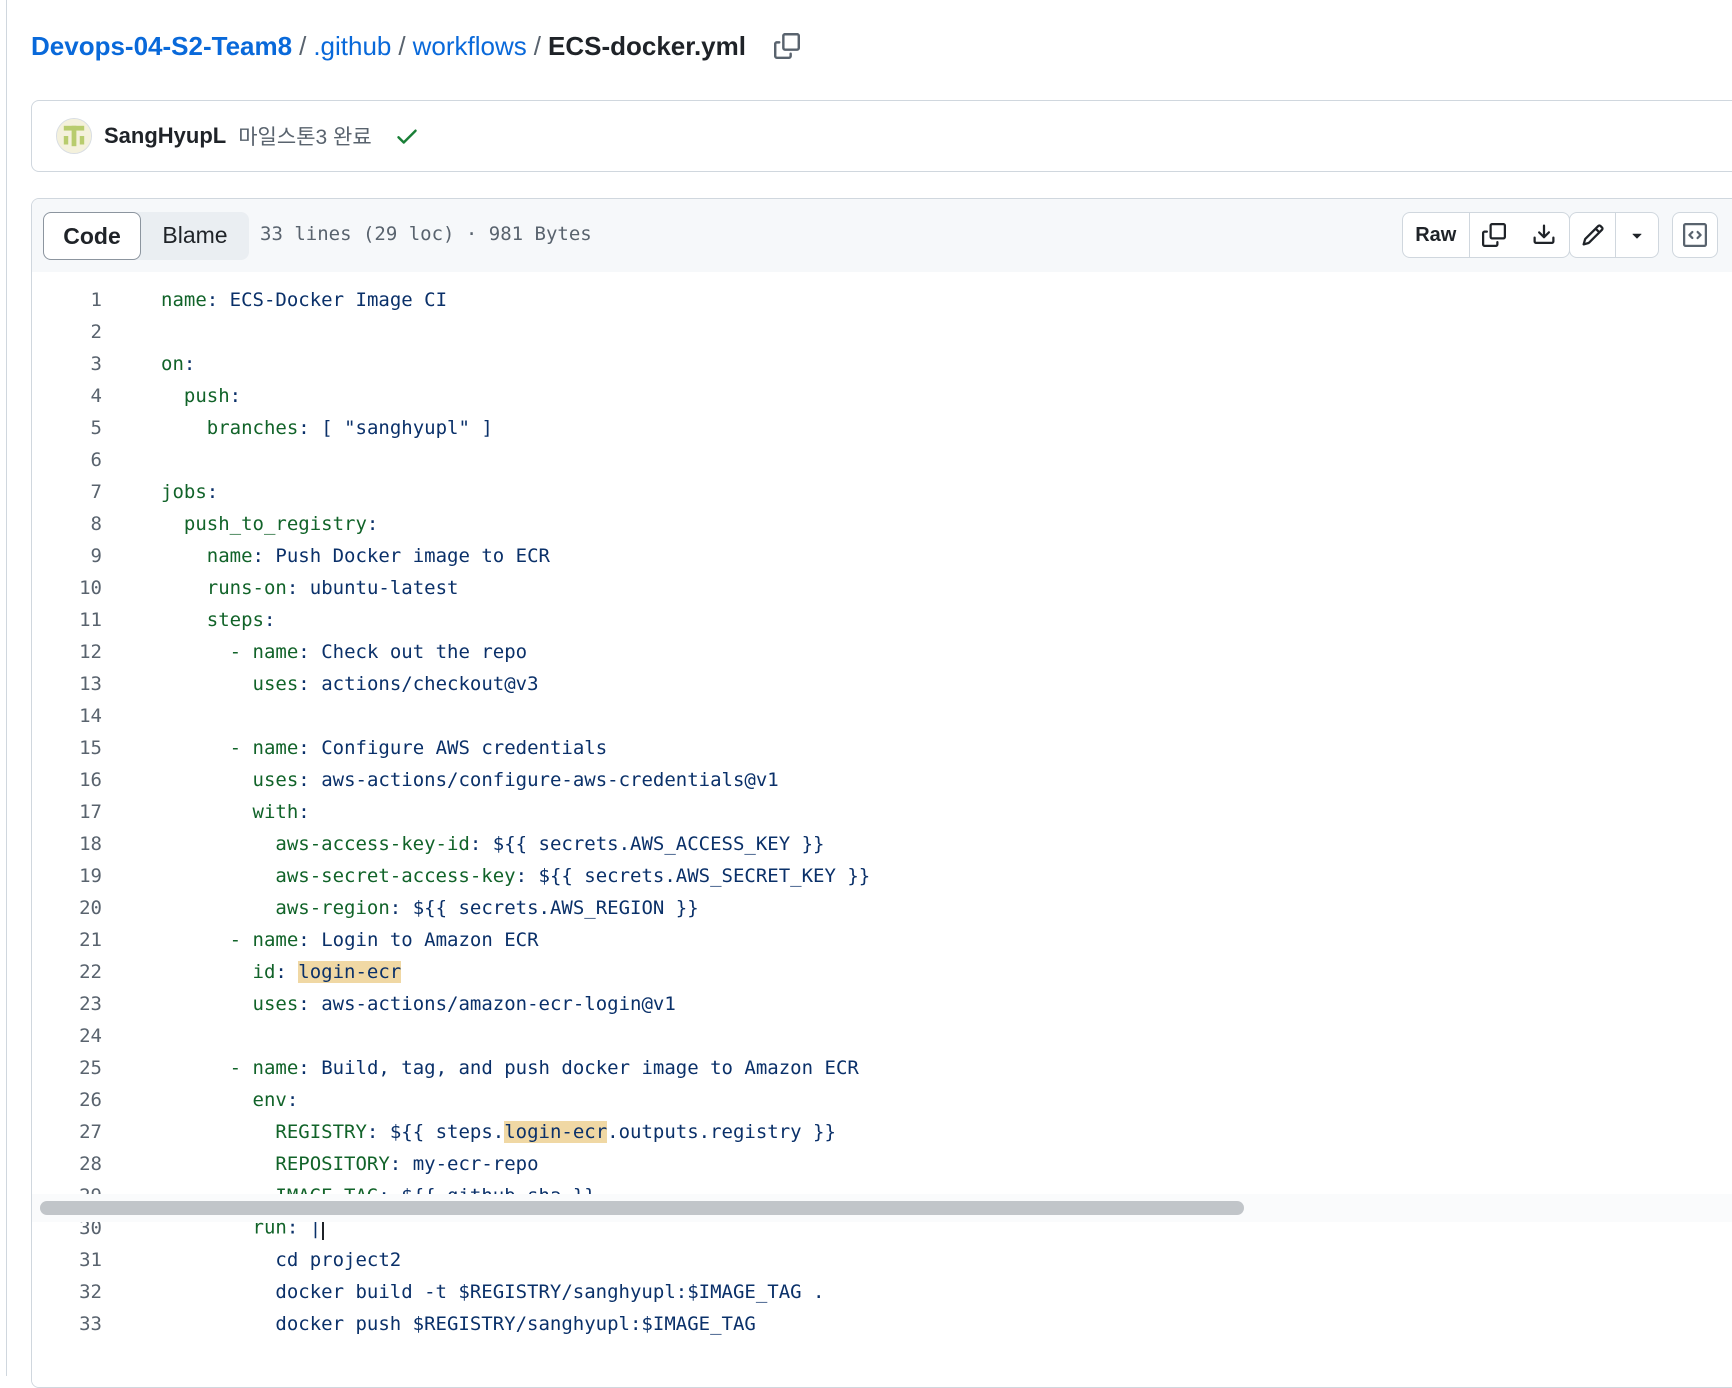 The width and height of the screenshot is (1732, 1388). Describe the element at coordinates (470, 46) in the screenshot. I see `breadcrumb-workflows-link: workflows` at that location.